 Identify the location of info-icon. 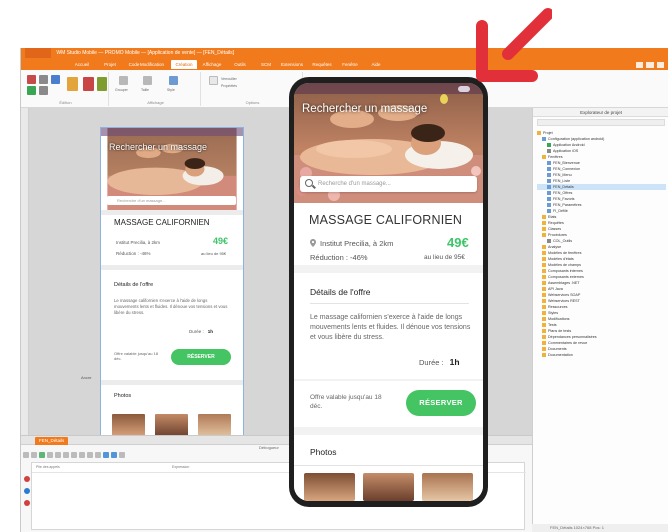
(27, 491).